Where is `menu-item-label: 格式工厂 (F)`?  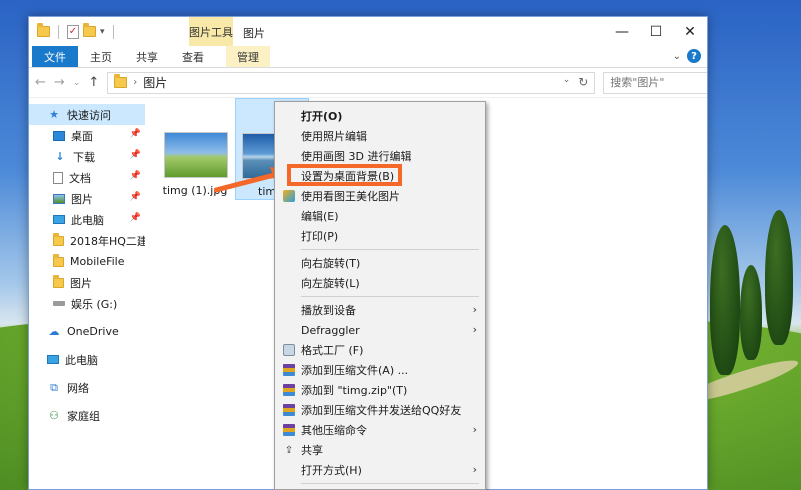 menu-item-label: 格式工厂 (F) is located at coordinates (332, 350).